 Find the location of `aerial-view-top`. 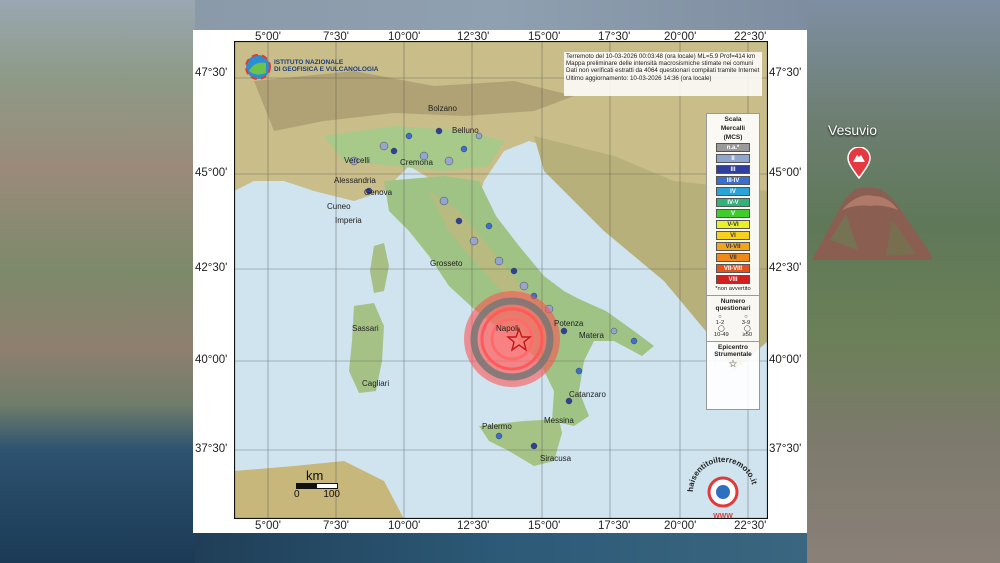

aerial-view-top is located at coordinates (501, 15).